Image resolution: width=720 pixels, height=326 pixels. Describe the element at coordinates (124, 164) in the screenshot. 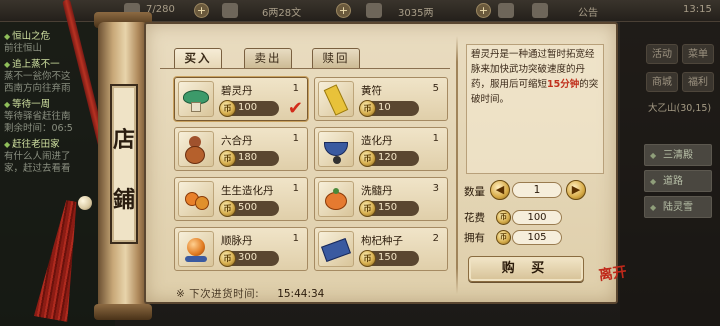

I see `shop-sign: 店 鋪` at that location.